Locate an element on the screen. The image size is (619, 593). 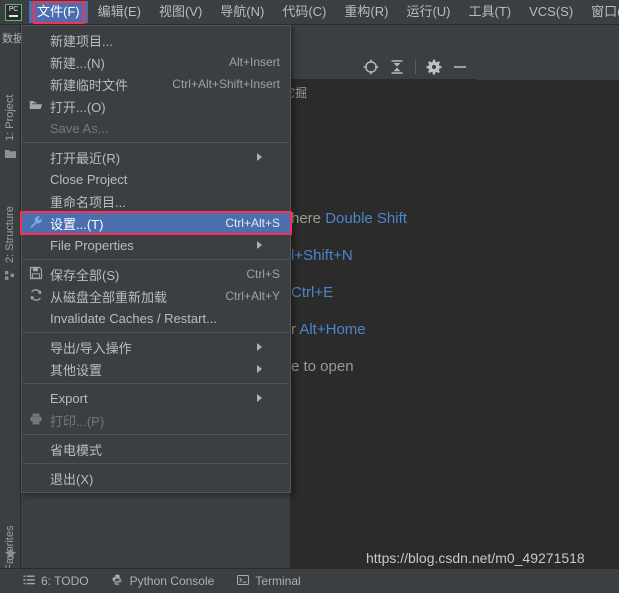
python-icon is located at coordinates (117, 581).